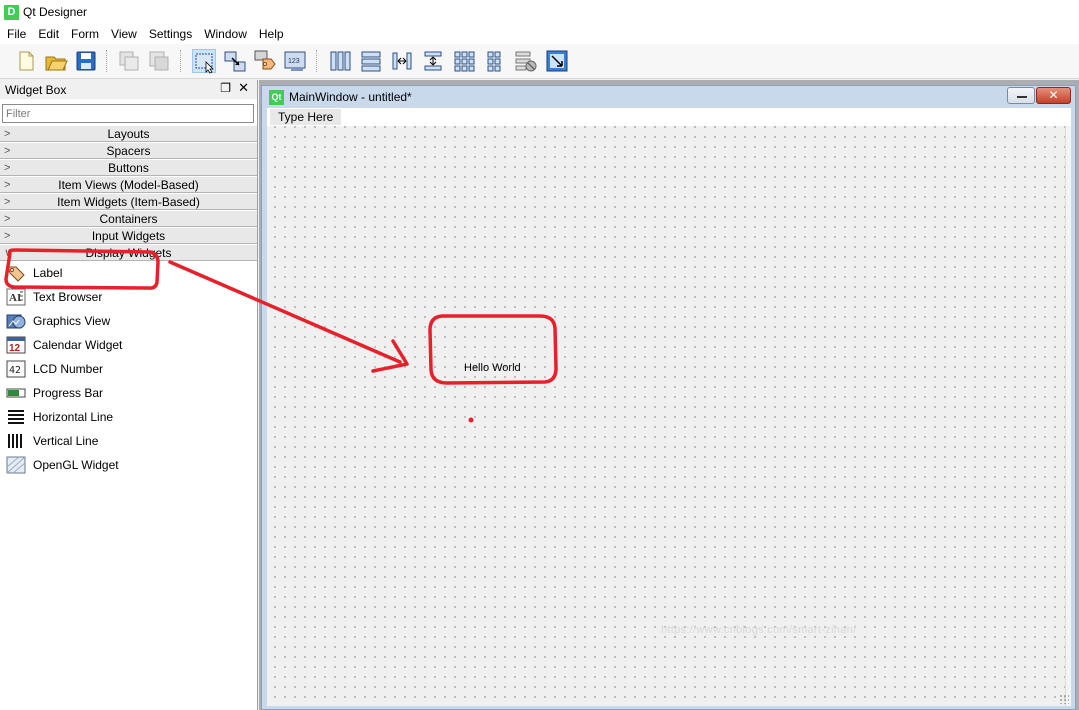 Image resolution: width=1079 pixels, height=710 pixels. I want to click on text-browser-icon: AI, so click(16, 297).